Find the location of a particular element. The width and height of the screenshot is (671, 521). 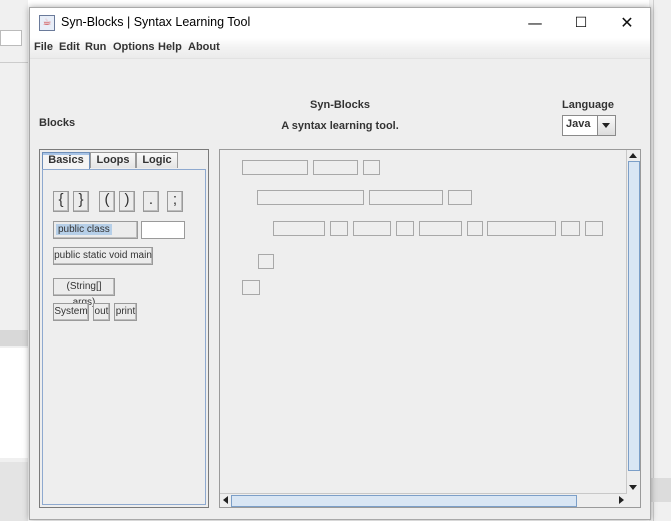

menu-run: Run is located at coordinates (95, 47).